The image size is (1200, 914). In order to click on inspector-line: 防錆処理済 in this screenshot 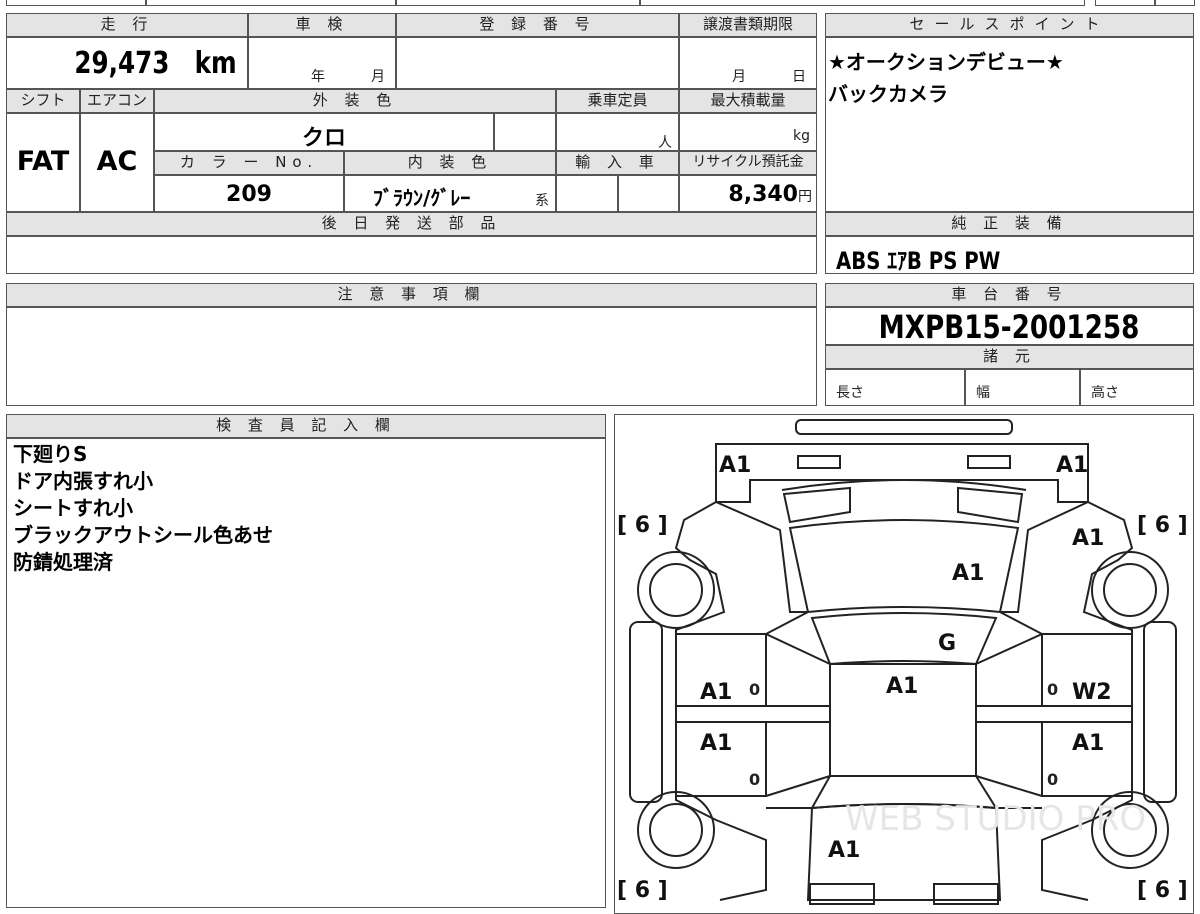, I will do `click(63, 562)`.